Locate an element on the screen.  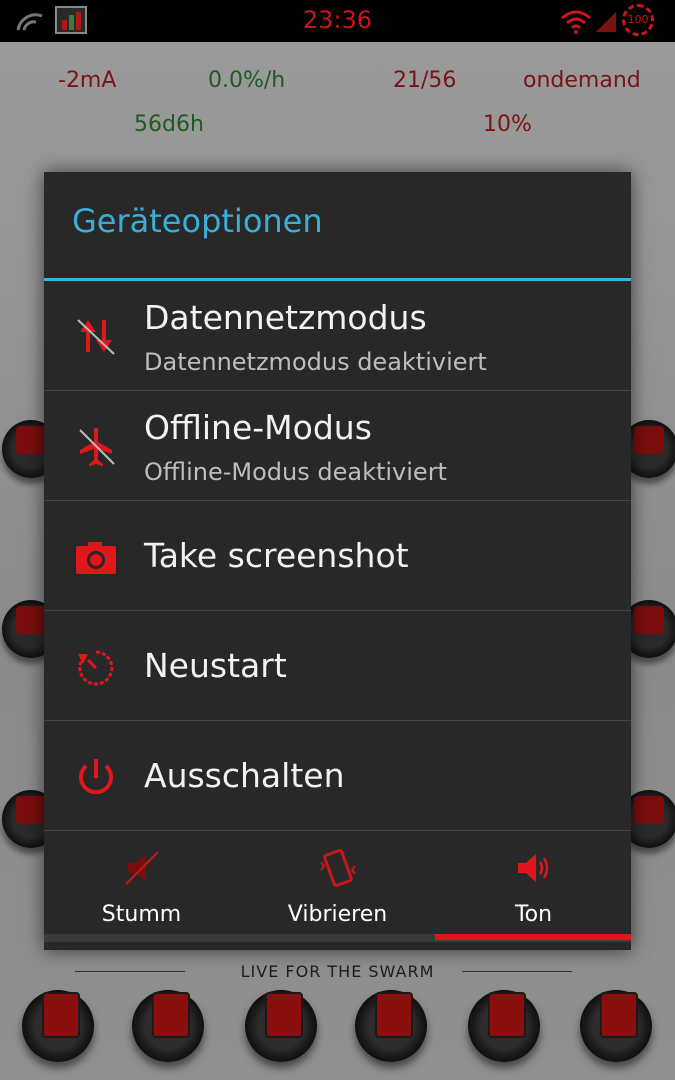
stat-drain: 0.0%/h is located at coordinates (247, 80).